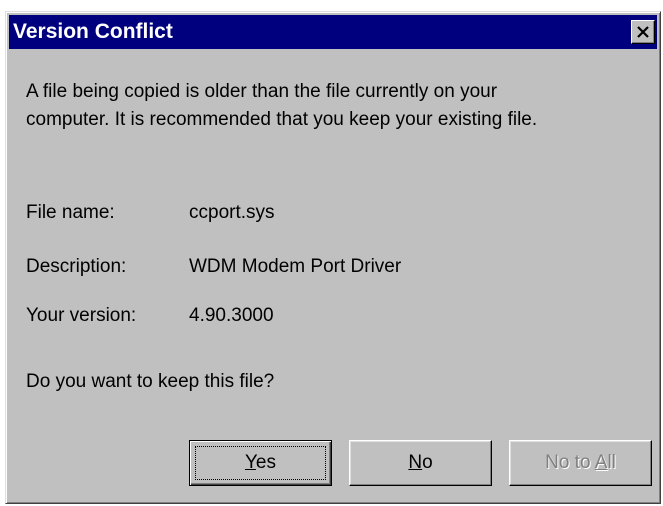 This screenshot has height=506, width=663. I want to click on no-label-rest: o, so click(427, 462).